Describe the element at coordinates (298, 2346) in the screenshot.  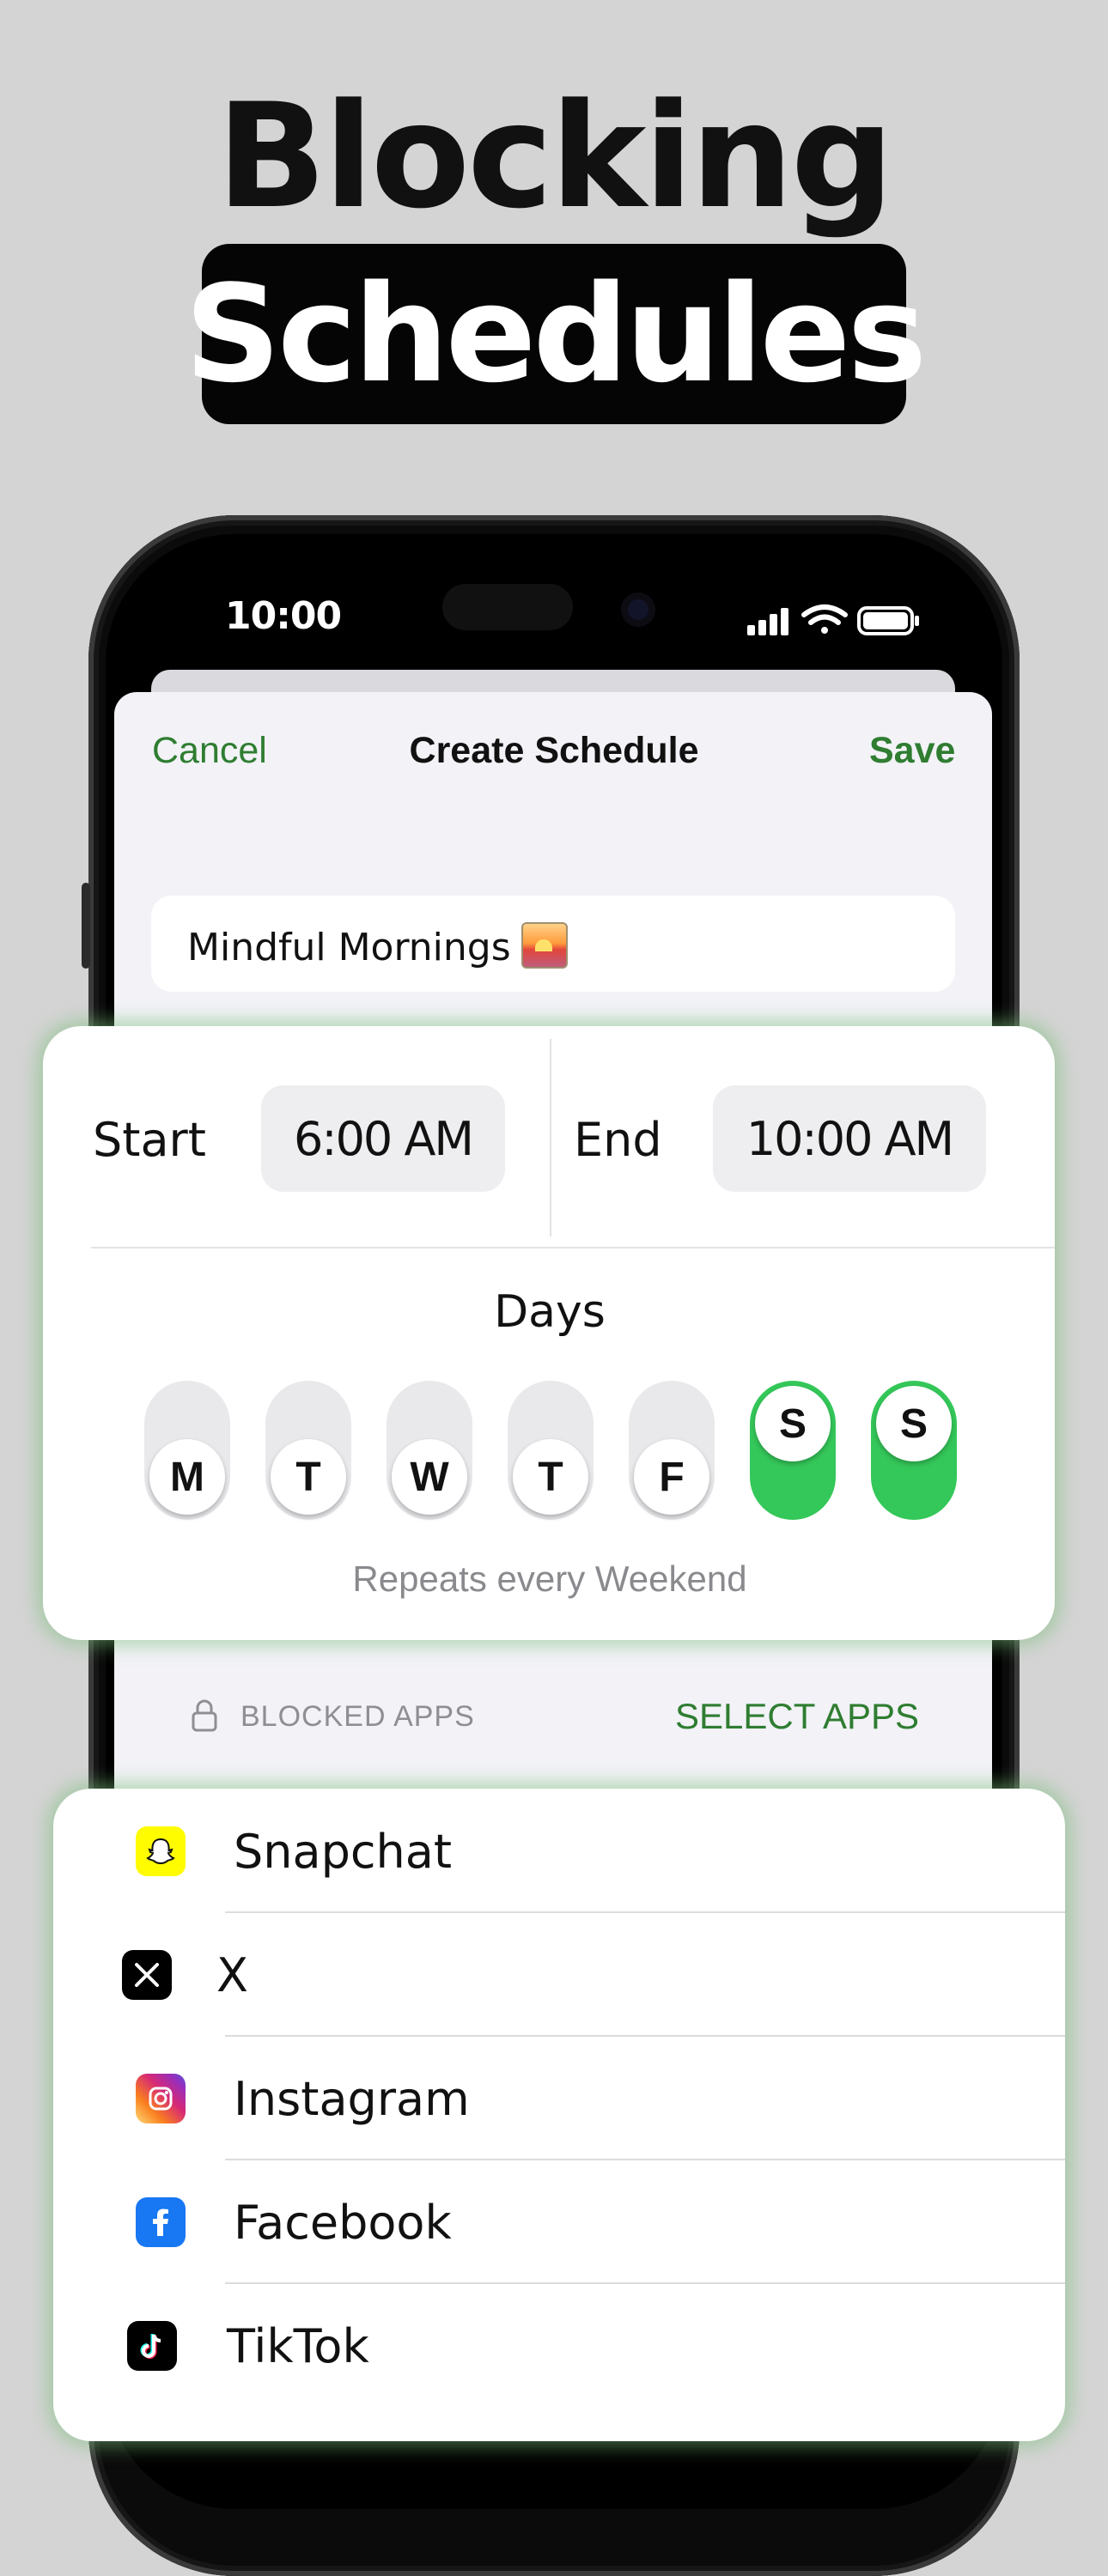
I see `app-name: TikTok` at that location.